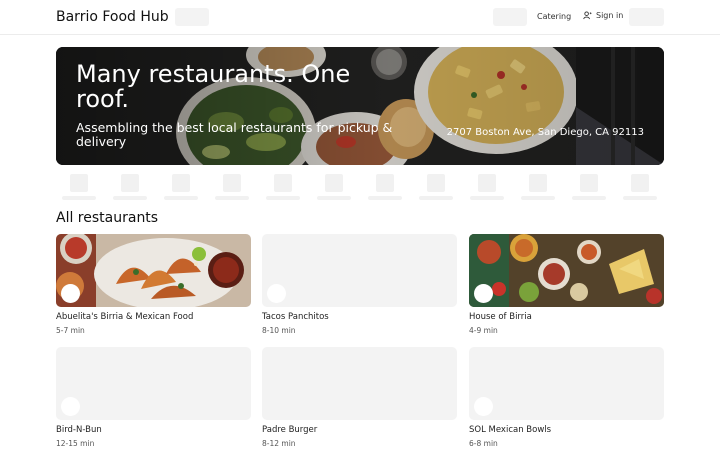 The width and height of the screenshot is (720, 450). Describe the element at coordinates (483, 330) in the screenshot. I see `restaurant-time: 4-9 min` at that location.